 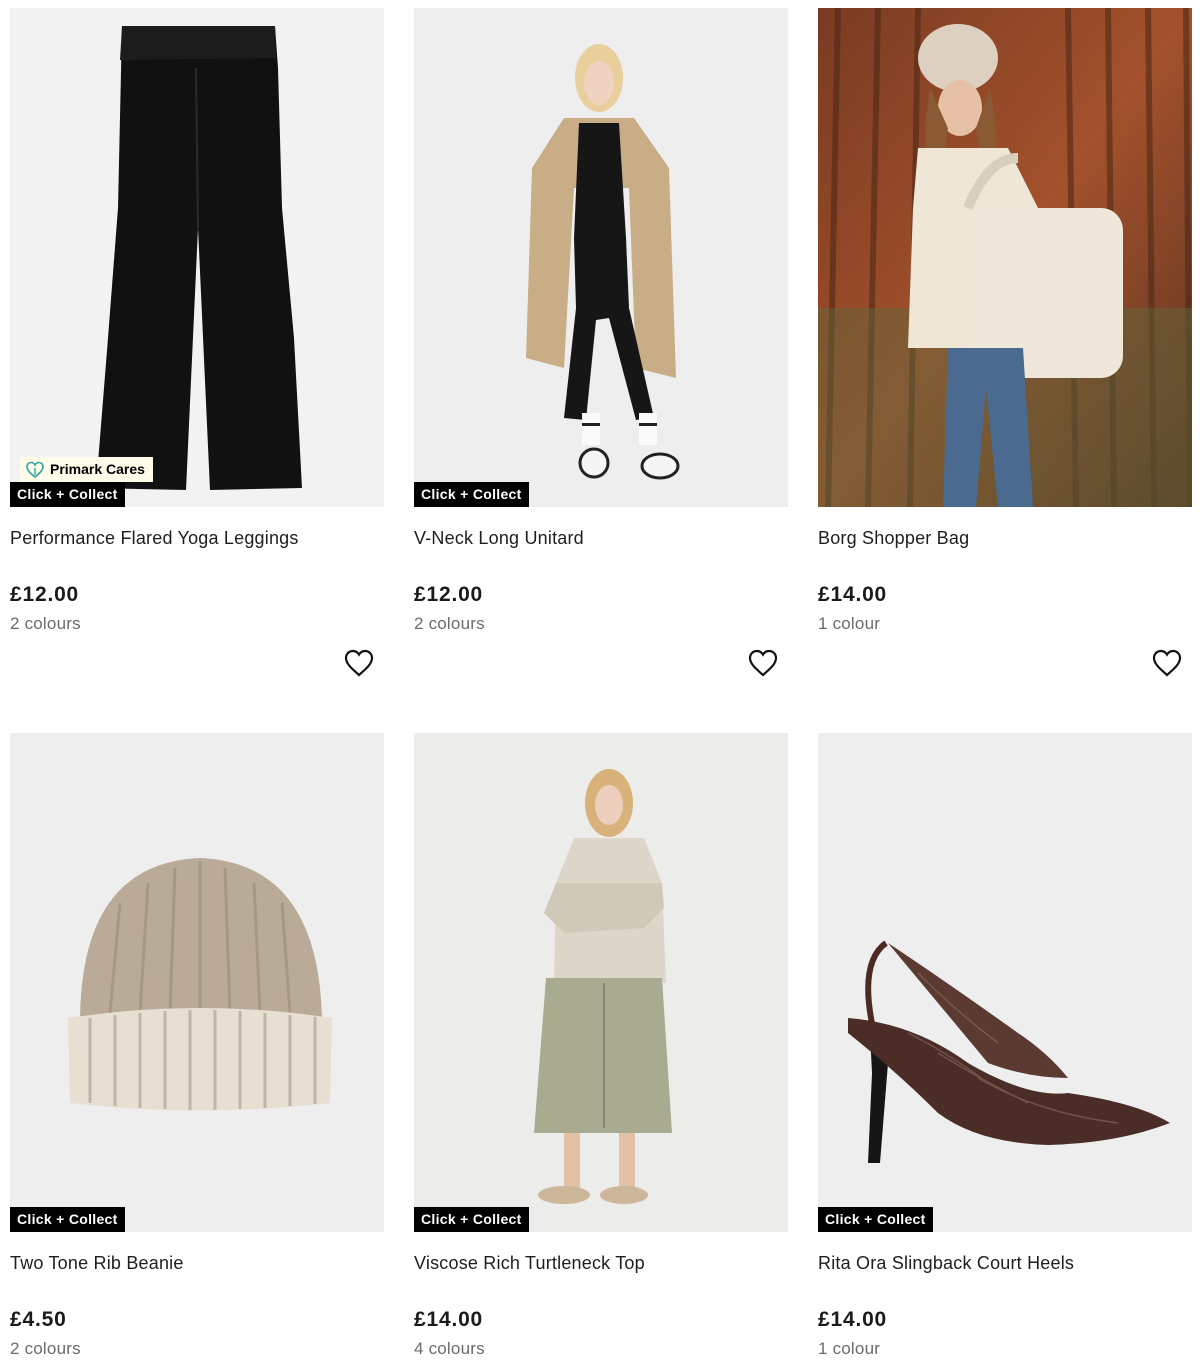 I want to click on product-image, so click(x=1005, y=257).